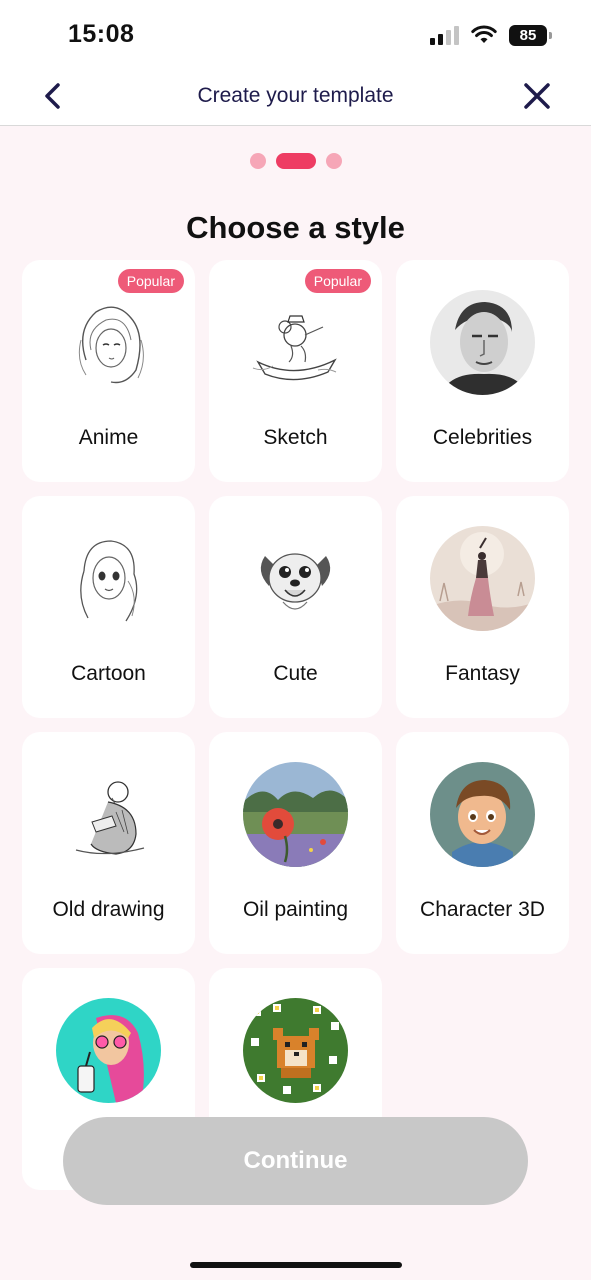 Image resolution: width=591 pixels, height=1280 pixels. Describe the element at coordinates (295, 437) in the screenshot. I see `style-label: Sketch` at that location.